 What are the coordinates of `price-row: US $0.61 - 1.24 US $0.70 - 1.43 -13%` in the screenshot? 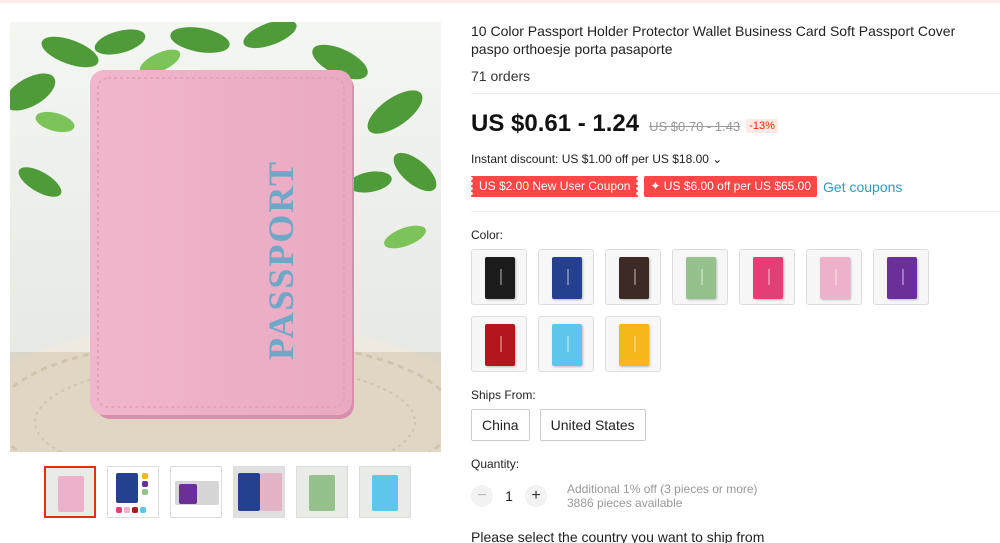 It's located at (624, 124).